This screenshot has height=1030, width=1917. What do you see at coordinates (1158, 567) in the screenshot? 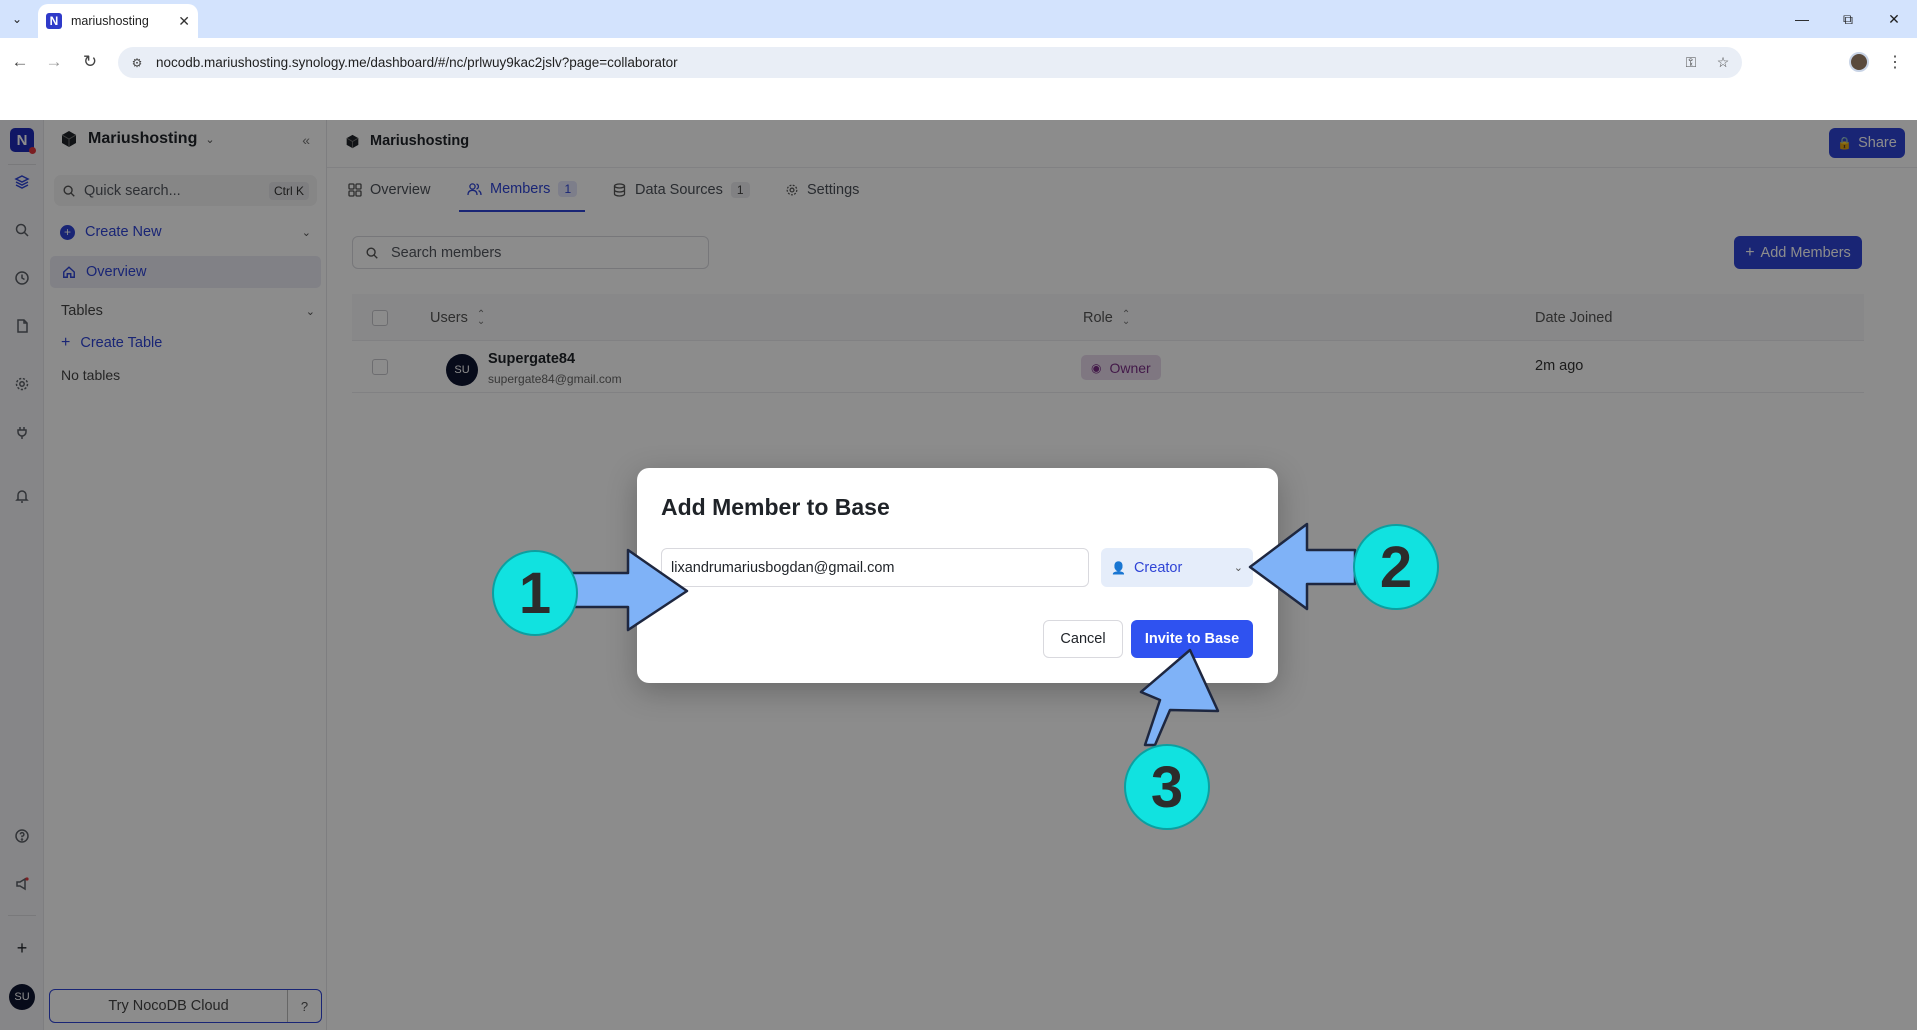
I see `role-select-value: Creator` at bounding box center [1158, 567].